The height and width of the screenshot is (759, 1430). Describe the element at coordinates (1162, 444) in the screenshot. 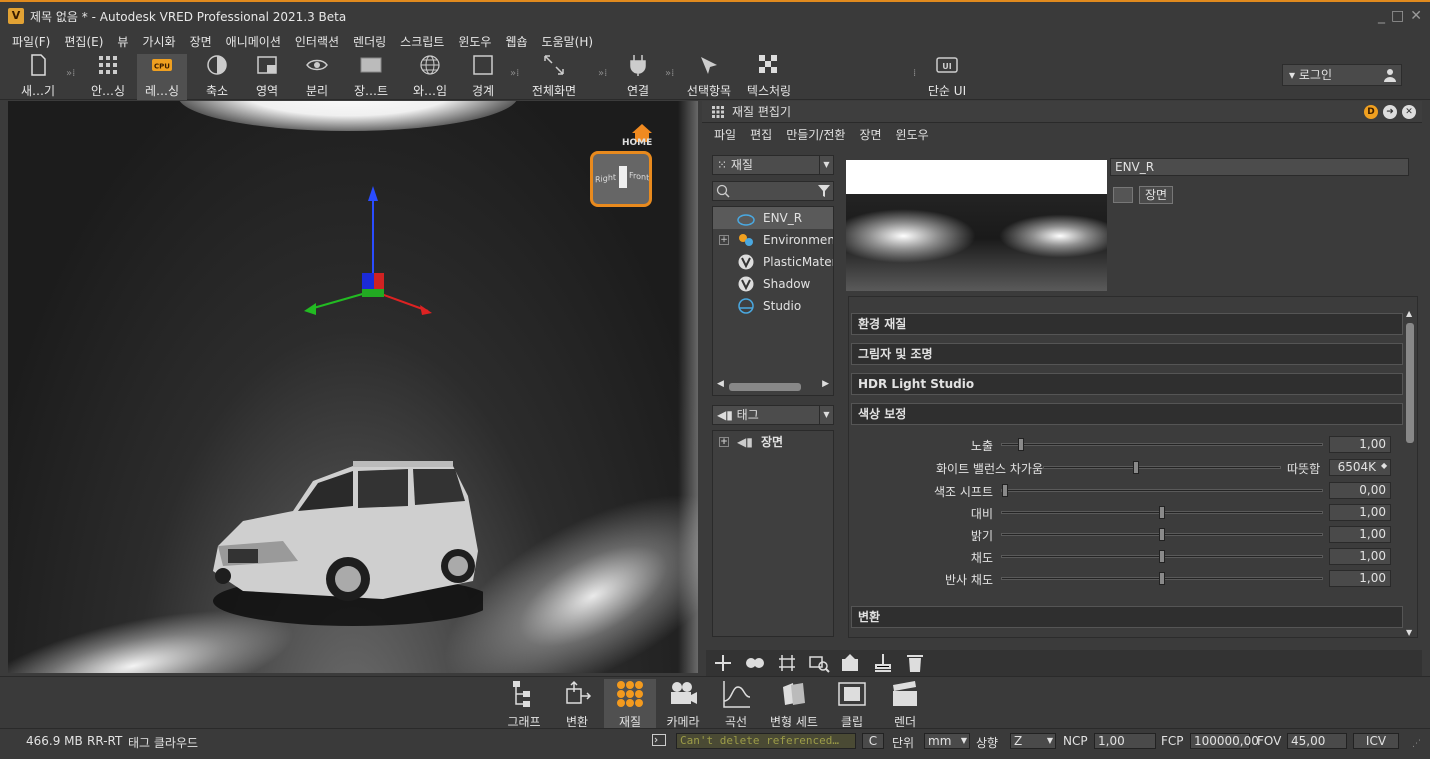

I see `exposure-slider` at that location.